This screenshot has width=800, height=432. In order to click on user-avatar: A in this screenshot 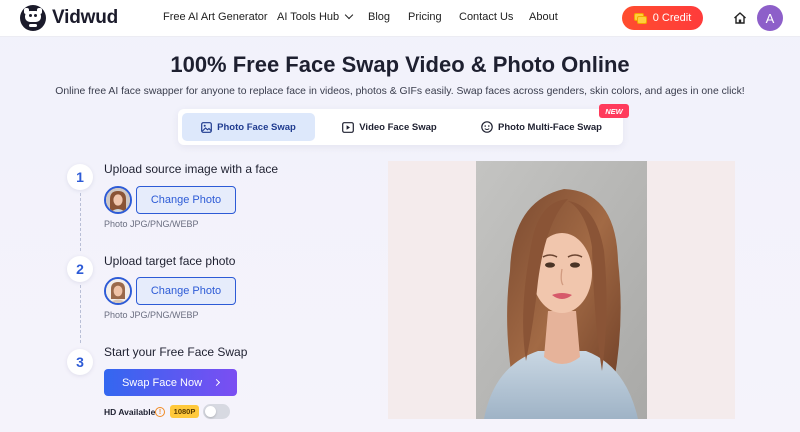, I will do `click(770, 18)`.